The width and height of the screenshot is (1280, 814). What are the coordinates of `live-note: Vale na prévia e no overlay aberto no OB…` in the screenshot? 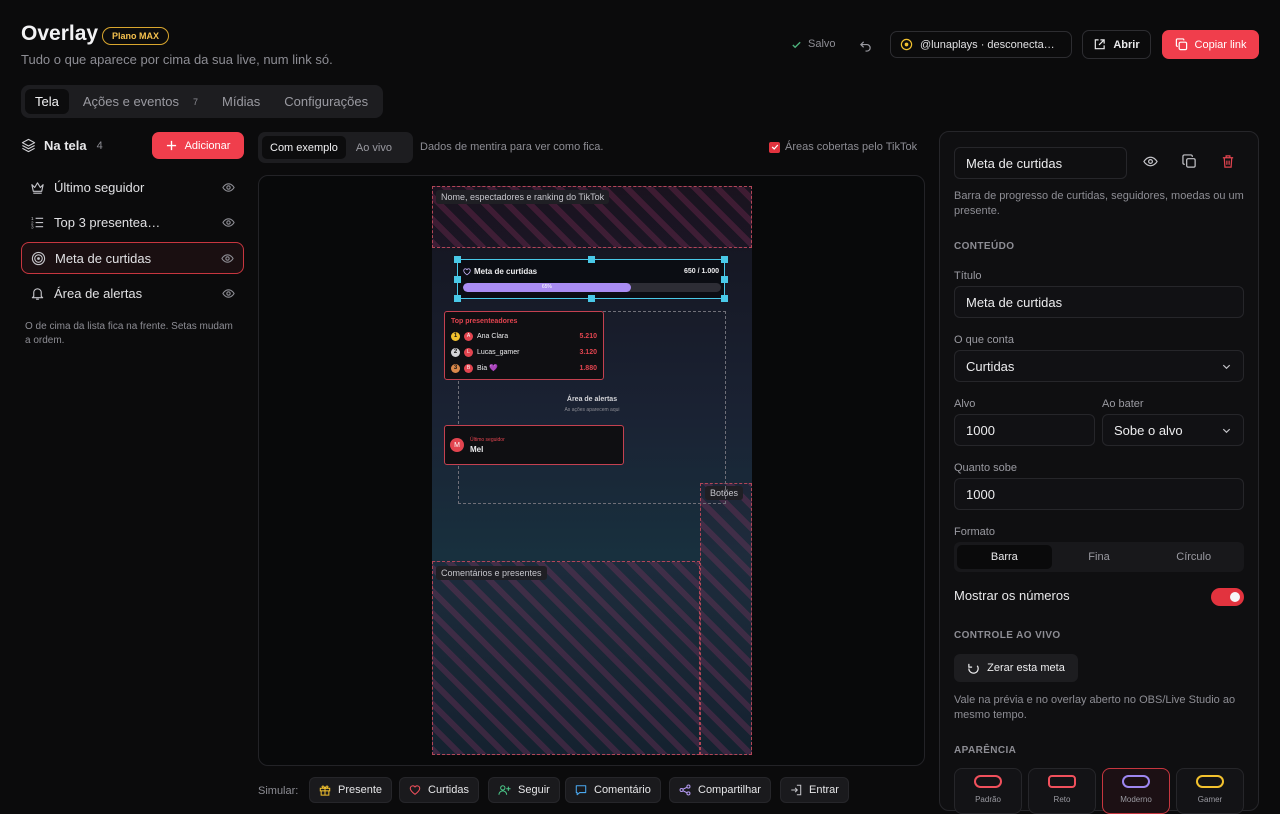 It's located at (1095, 707).